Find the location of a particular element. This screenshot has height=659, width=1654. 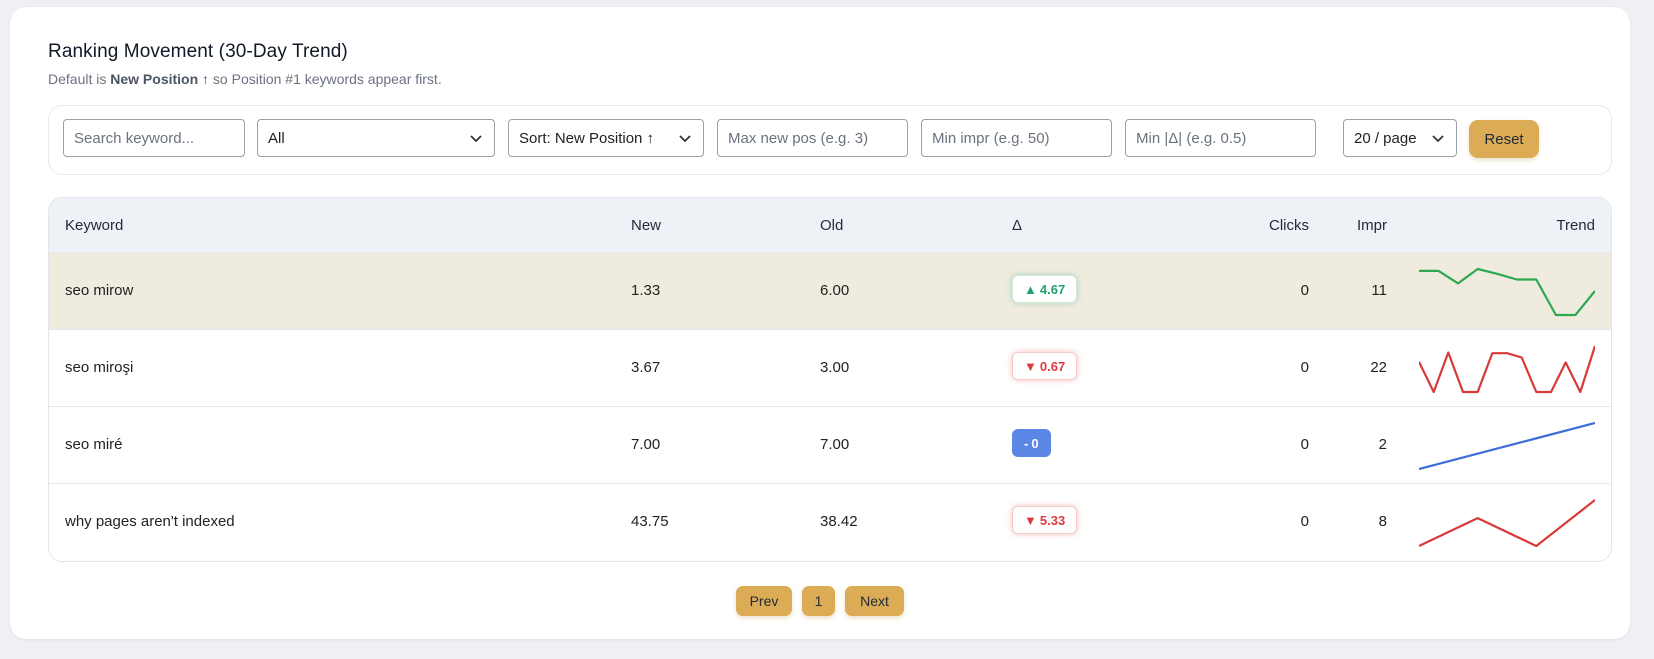

page-title: Ranking Movement (30-Day Trend) is located at coordinates (198, 51).